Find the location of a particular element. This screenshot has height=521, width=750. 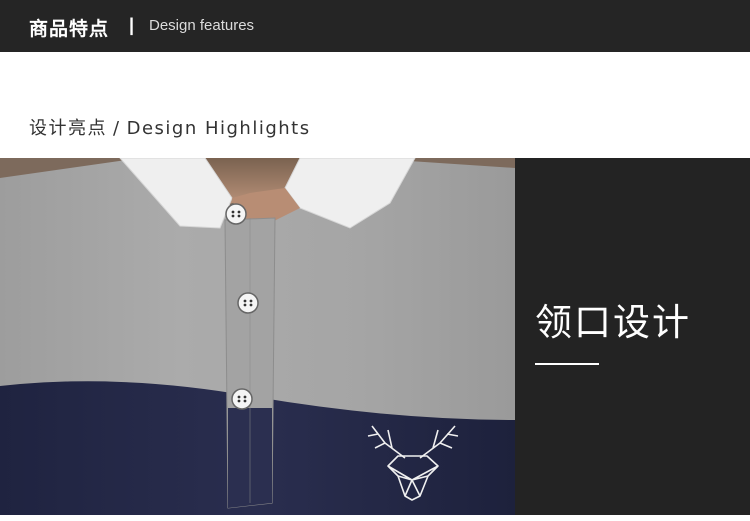

section-title: 设计亮点 / Design Highlights is located at coordinates (170, 127).